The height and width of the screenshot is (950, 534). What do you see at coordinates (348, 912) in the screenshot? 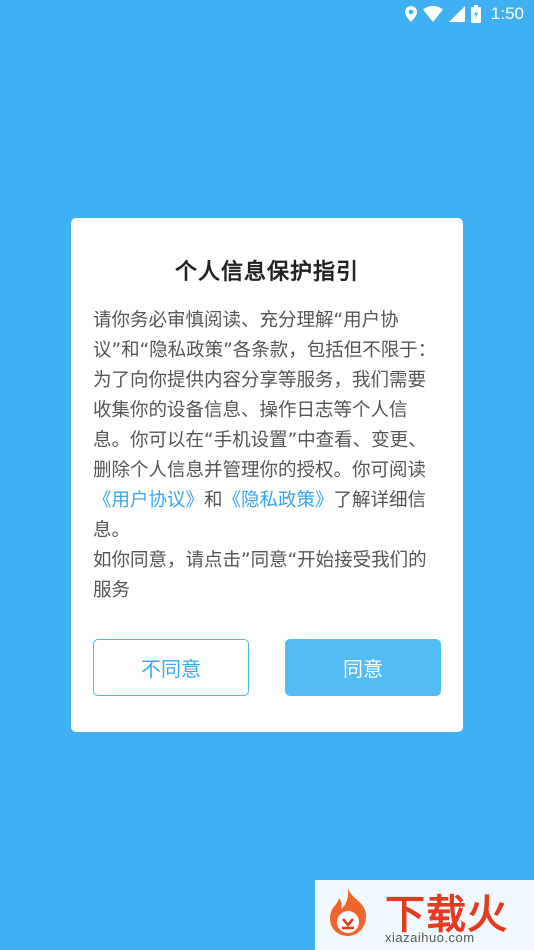
I see `flame-logo-icon` at bounding box center [348, 912].